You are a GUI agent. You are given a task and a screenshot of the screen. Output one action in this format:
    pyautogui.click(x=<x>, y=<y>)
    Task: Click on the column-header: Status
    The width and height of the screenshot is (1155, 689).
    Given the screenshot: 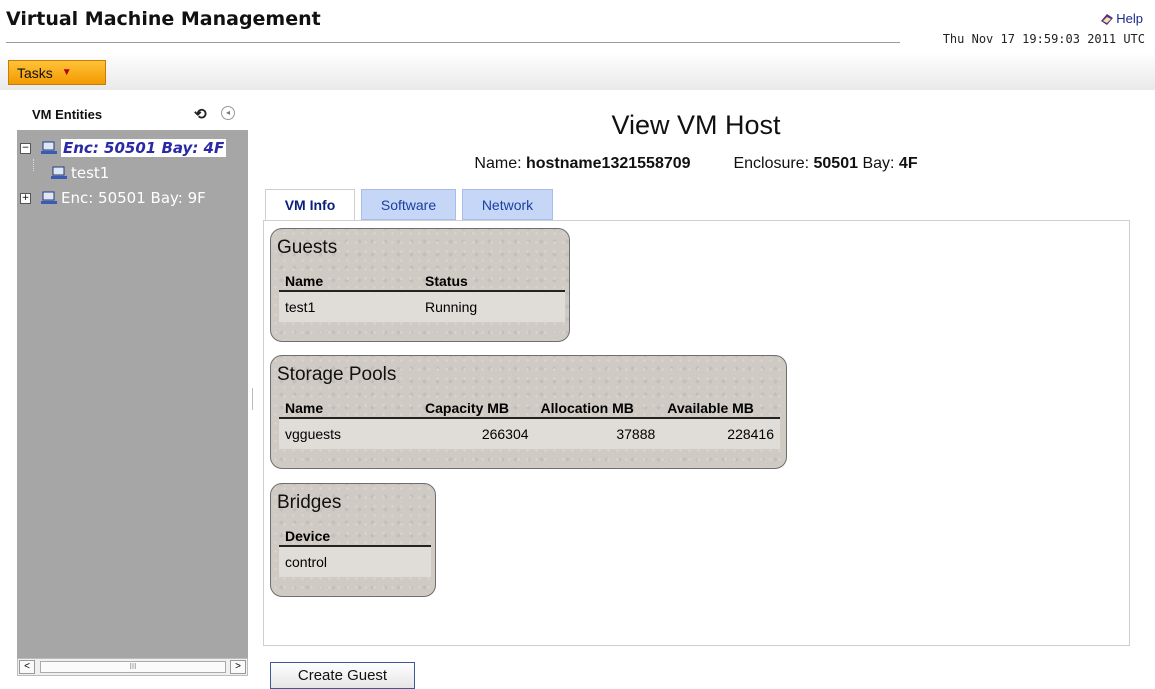 What is the action you would take?
    pyautogui.click(x=492, y=281)
    